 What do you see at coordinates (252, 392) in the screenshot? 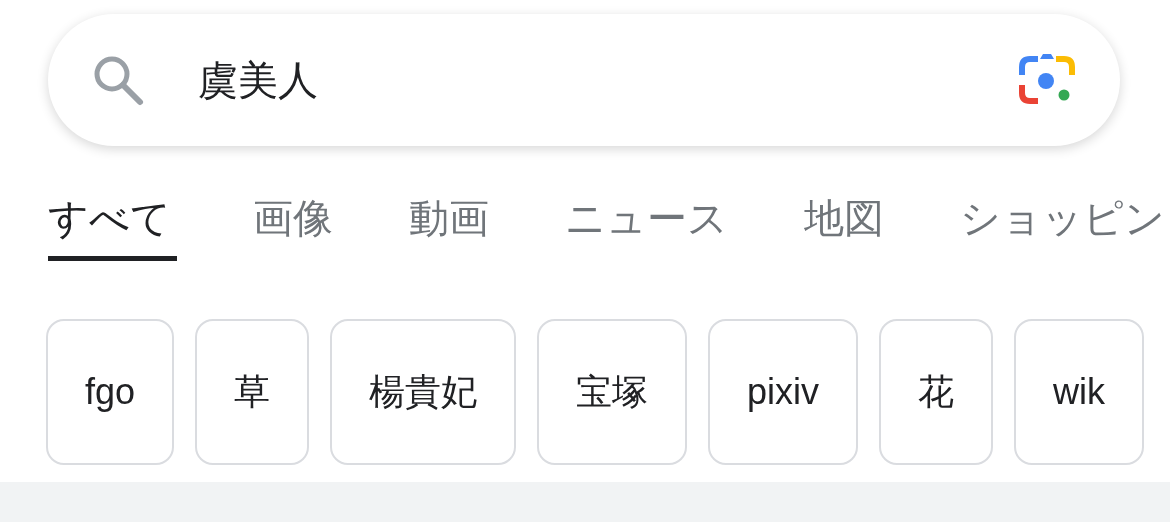
I see `suggestion-chip: 草` at bounding box center [252, 392].